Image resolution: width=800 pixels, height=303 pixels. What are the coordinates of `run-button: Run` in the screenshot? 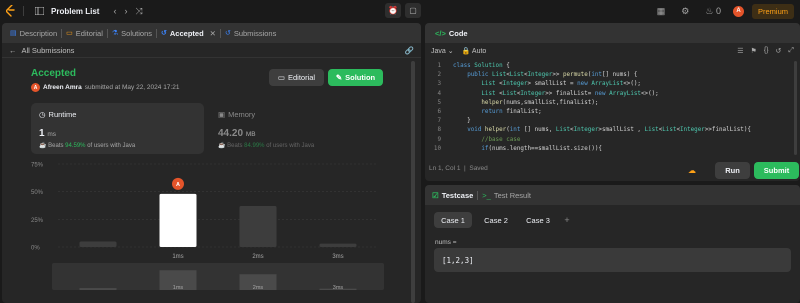 It's located at (732, 170).